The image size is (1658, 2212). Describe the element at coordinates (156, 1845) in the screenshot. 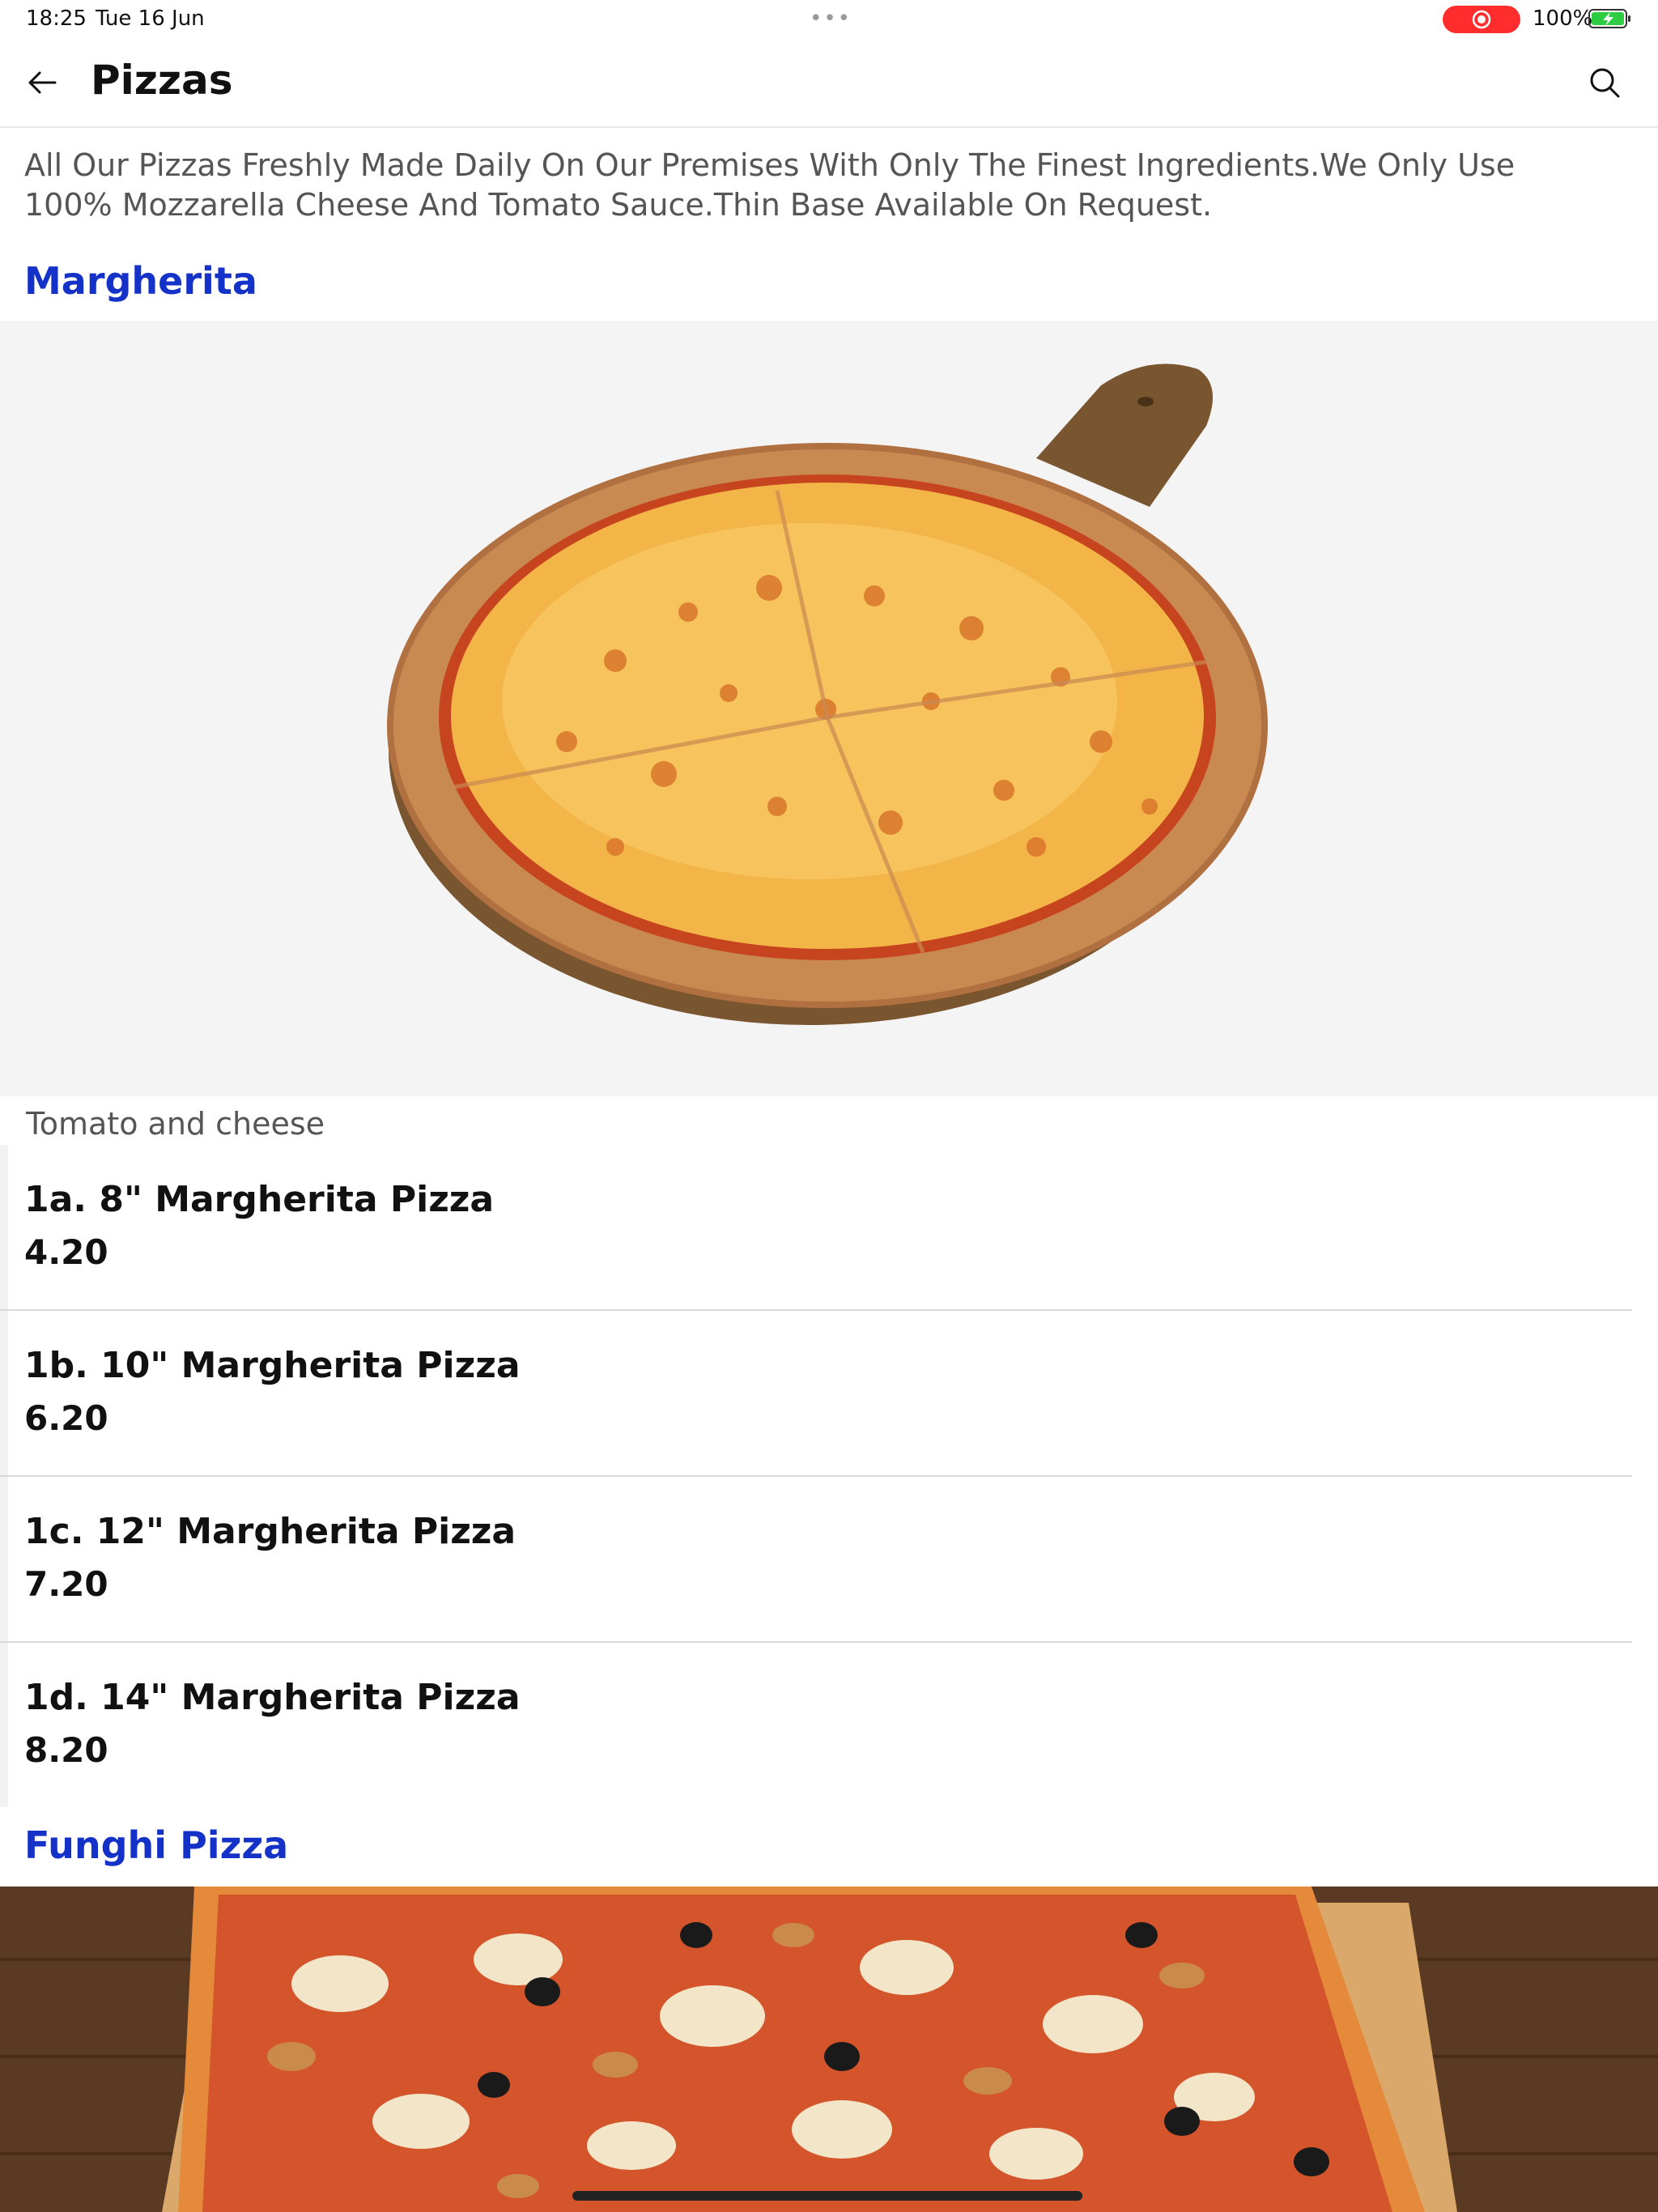

I see `section-title-funghi: Funghi Pizza` at that location.